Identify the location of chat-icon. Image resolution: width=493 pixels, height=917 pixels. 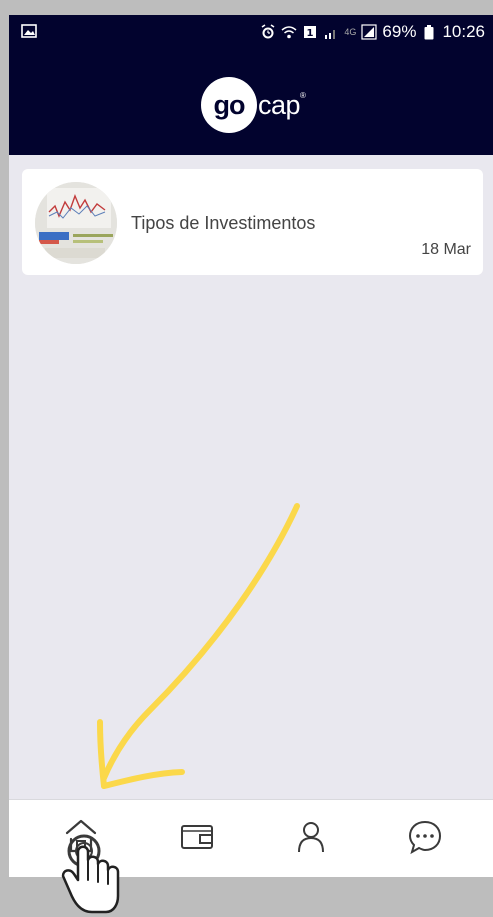
(425, 837).